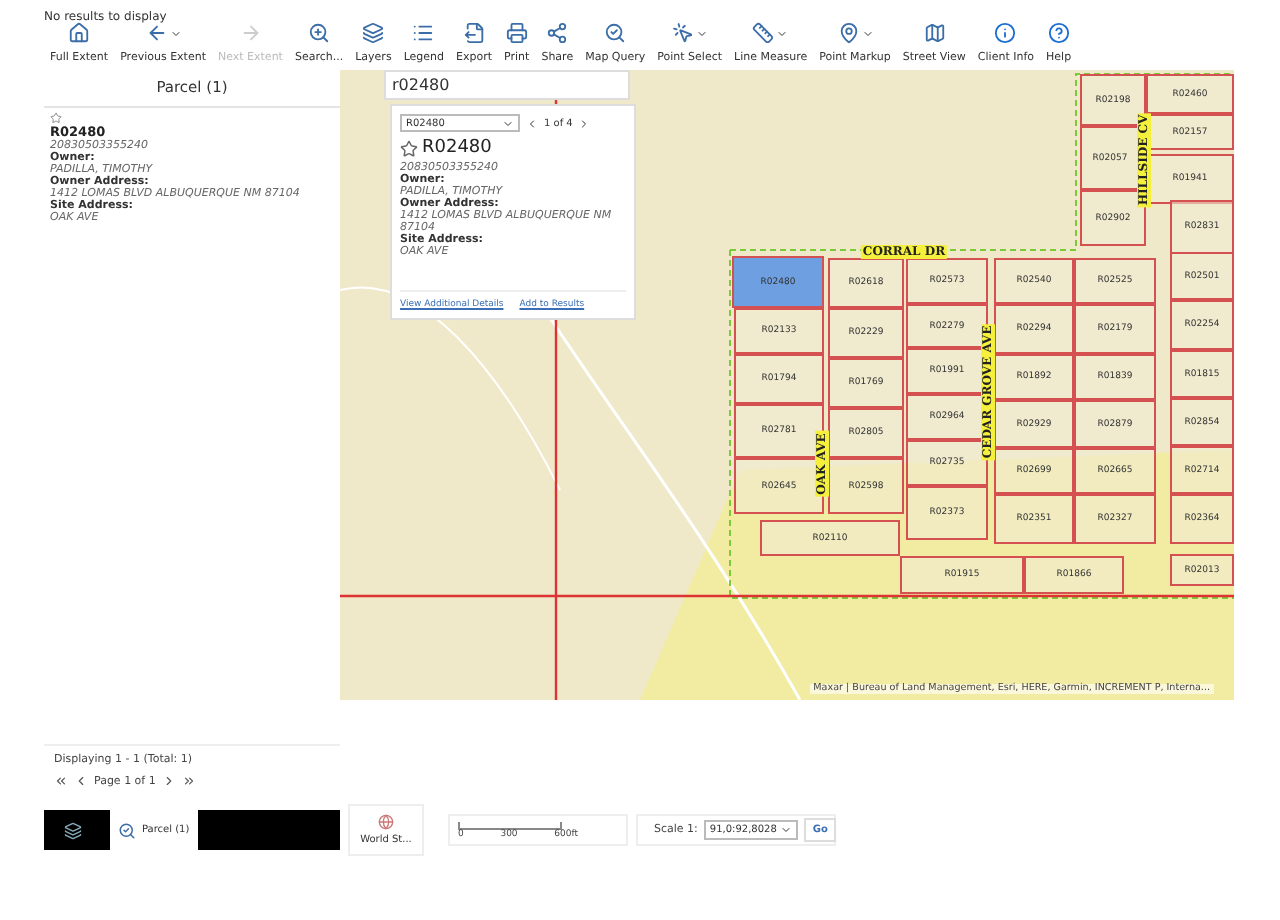  I want to click on map-icon, so click(934, 33).